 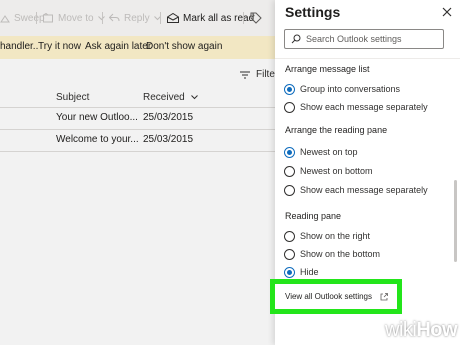 I want to click on subject-column-header: Subject, so click(x=72, y=97).